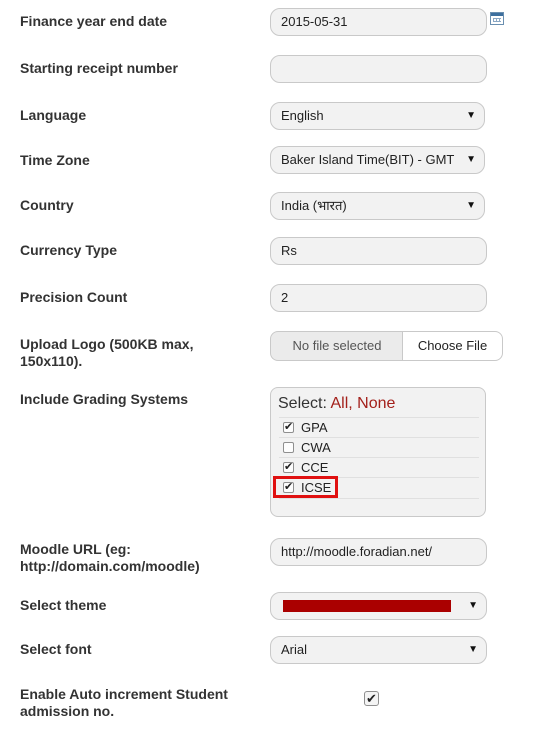 The height and width of the screenshot is (740, 536). I want to click on starting-receipt-label: Starting receipt number, so click(99, 68).